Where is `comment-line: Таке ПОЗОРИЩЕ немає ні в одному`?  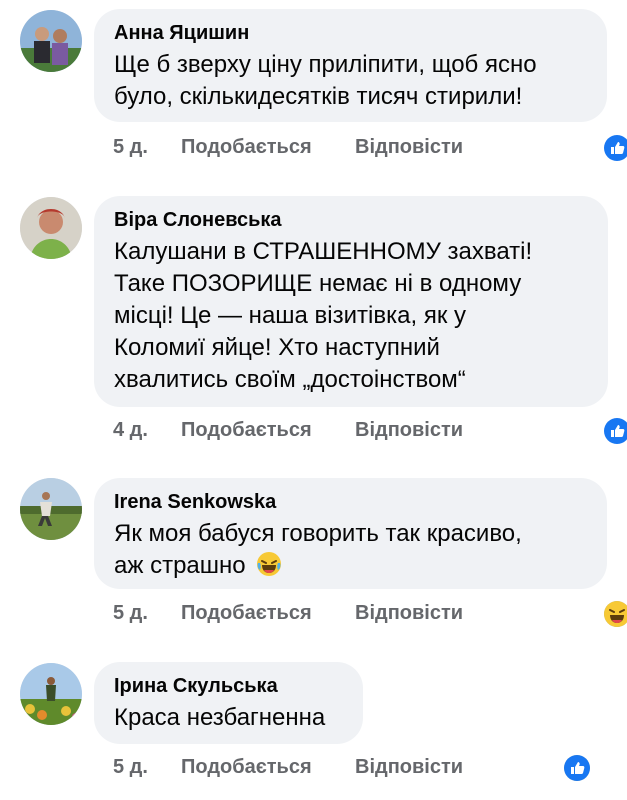
comment-line: Таке ПОЗОРИЩЕ немає ні в одному is located at coordinates (318, 283).